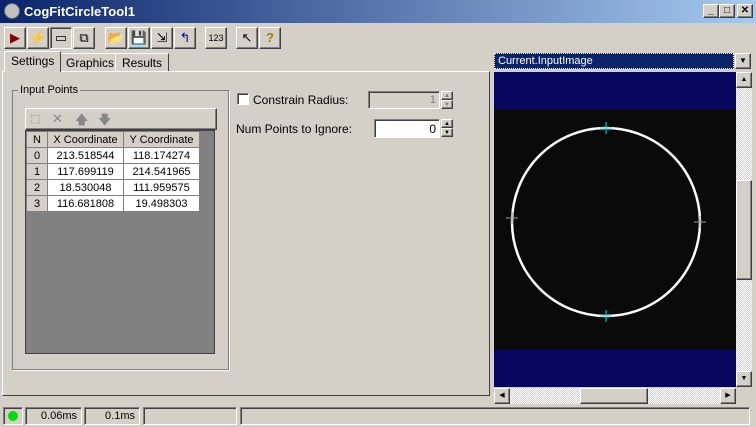  I want to click on row-index: 1, so click(37, 171).